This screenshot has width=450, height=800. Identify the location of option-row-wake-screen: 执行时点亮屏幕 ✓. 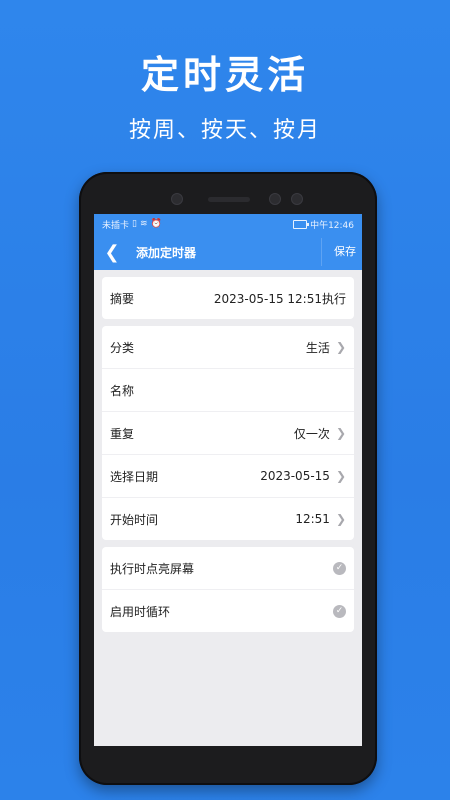
(228, 568).